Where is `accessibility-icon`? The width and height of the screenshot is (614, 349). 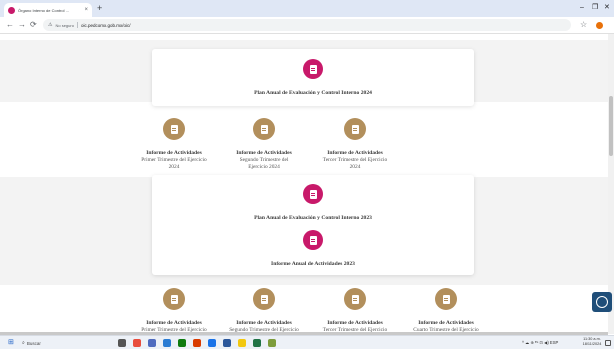
accessibility-icon is located at coordinates (602, 302).